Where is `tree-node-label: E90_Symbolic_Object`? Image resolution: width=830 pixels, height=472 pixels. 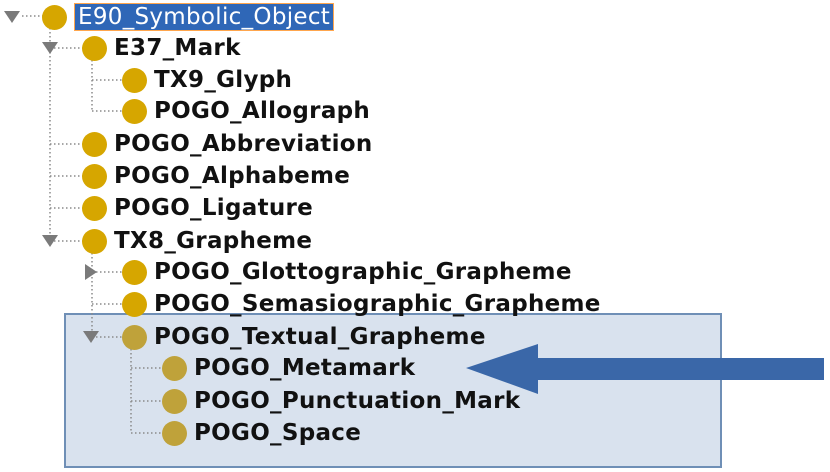
tree-node-label: E90_Symbolic_Object is located at coordinates (204, 17).